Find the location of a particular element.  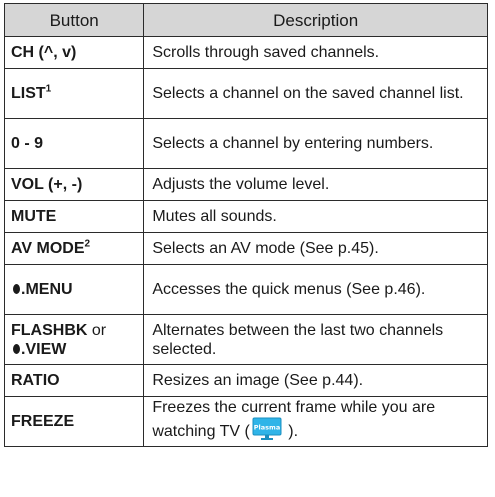

table-row: MUTE Mutes all sounds. is located at coordinates (245, 216).